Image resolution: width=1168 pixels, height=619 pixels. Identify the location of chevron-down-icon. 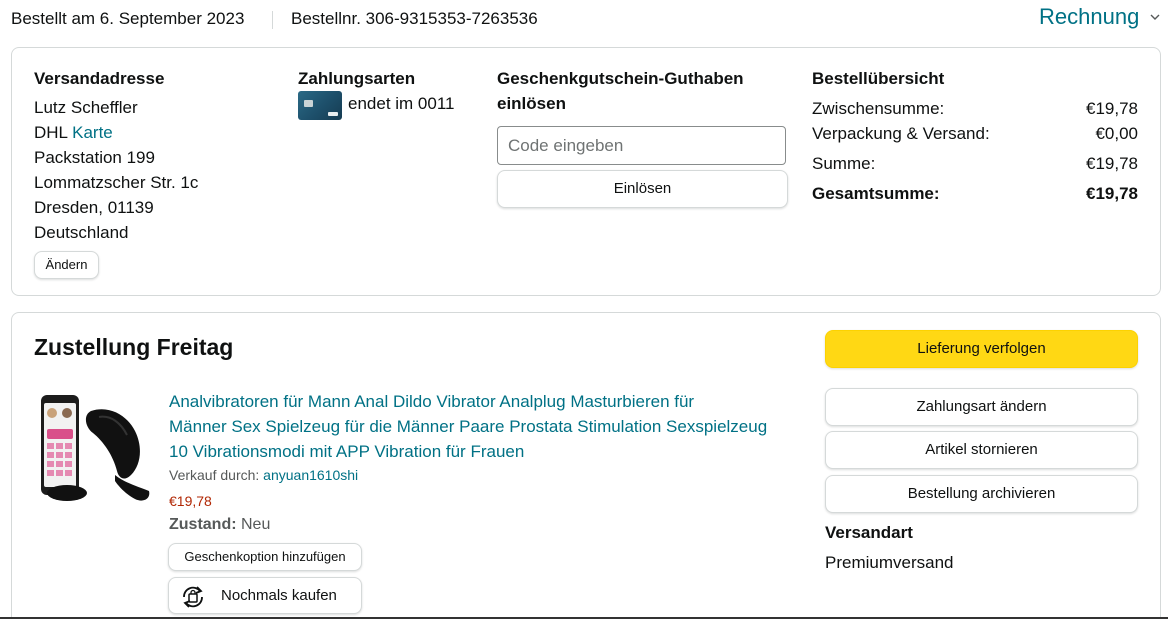
(1155, 17).